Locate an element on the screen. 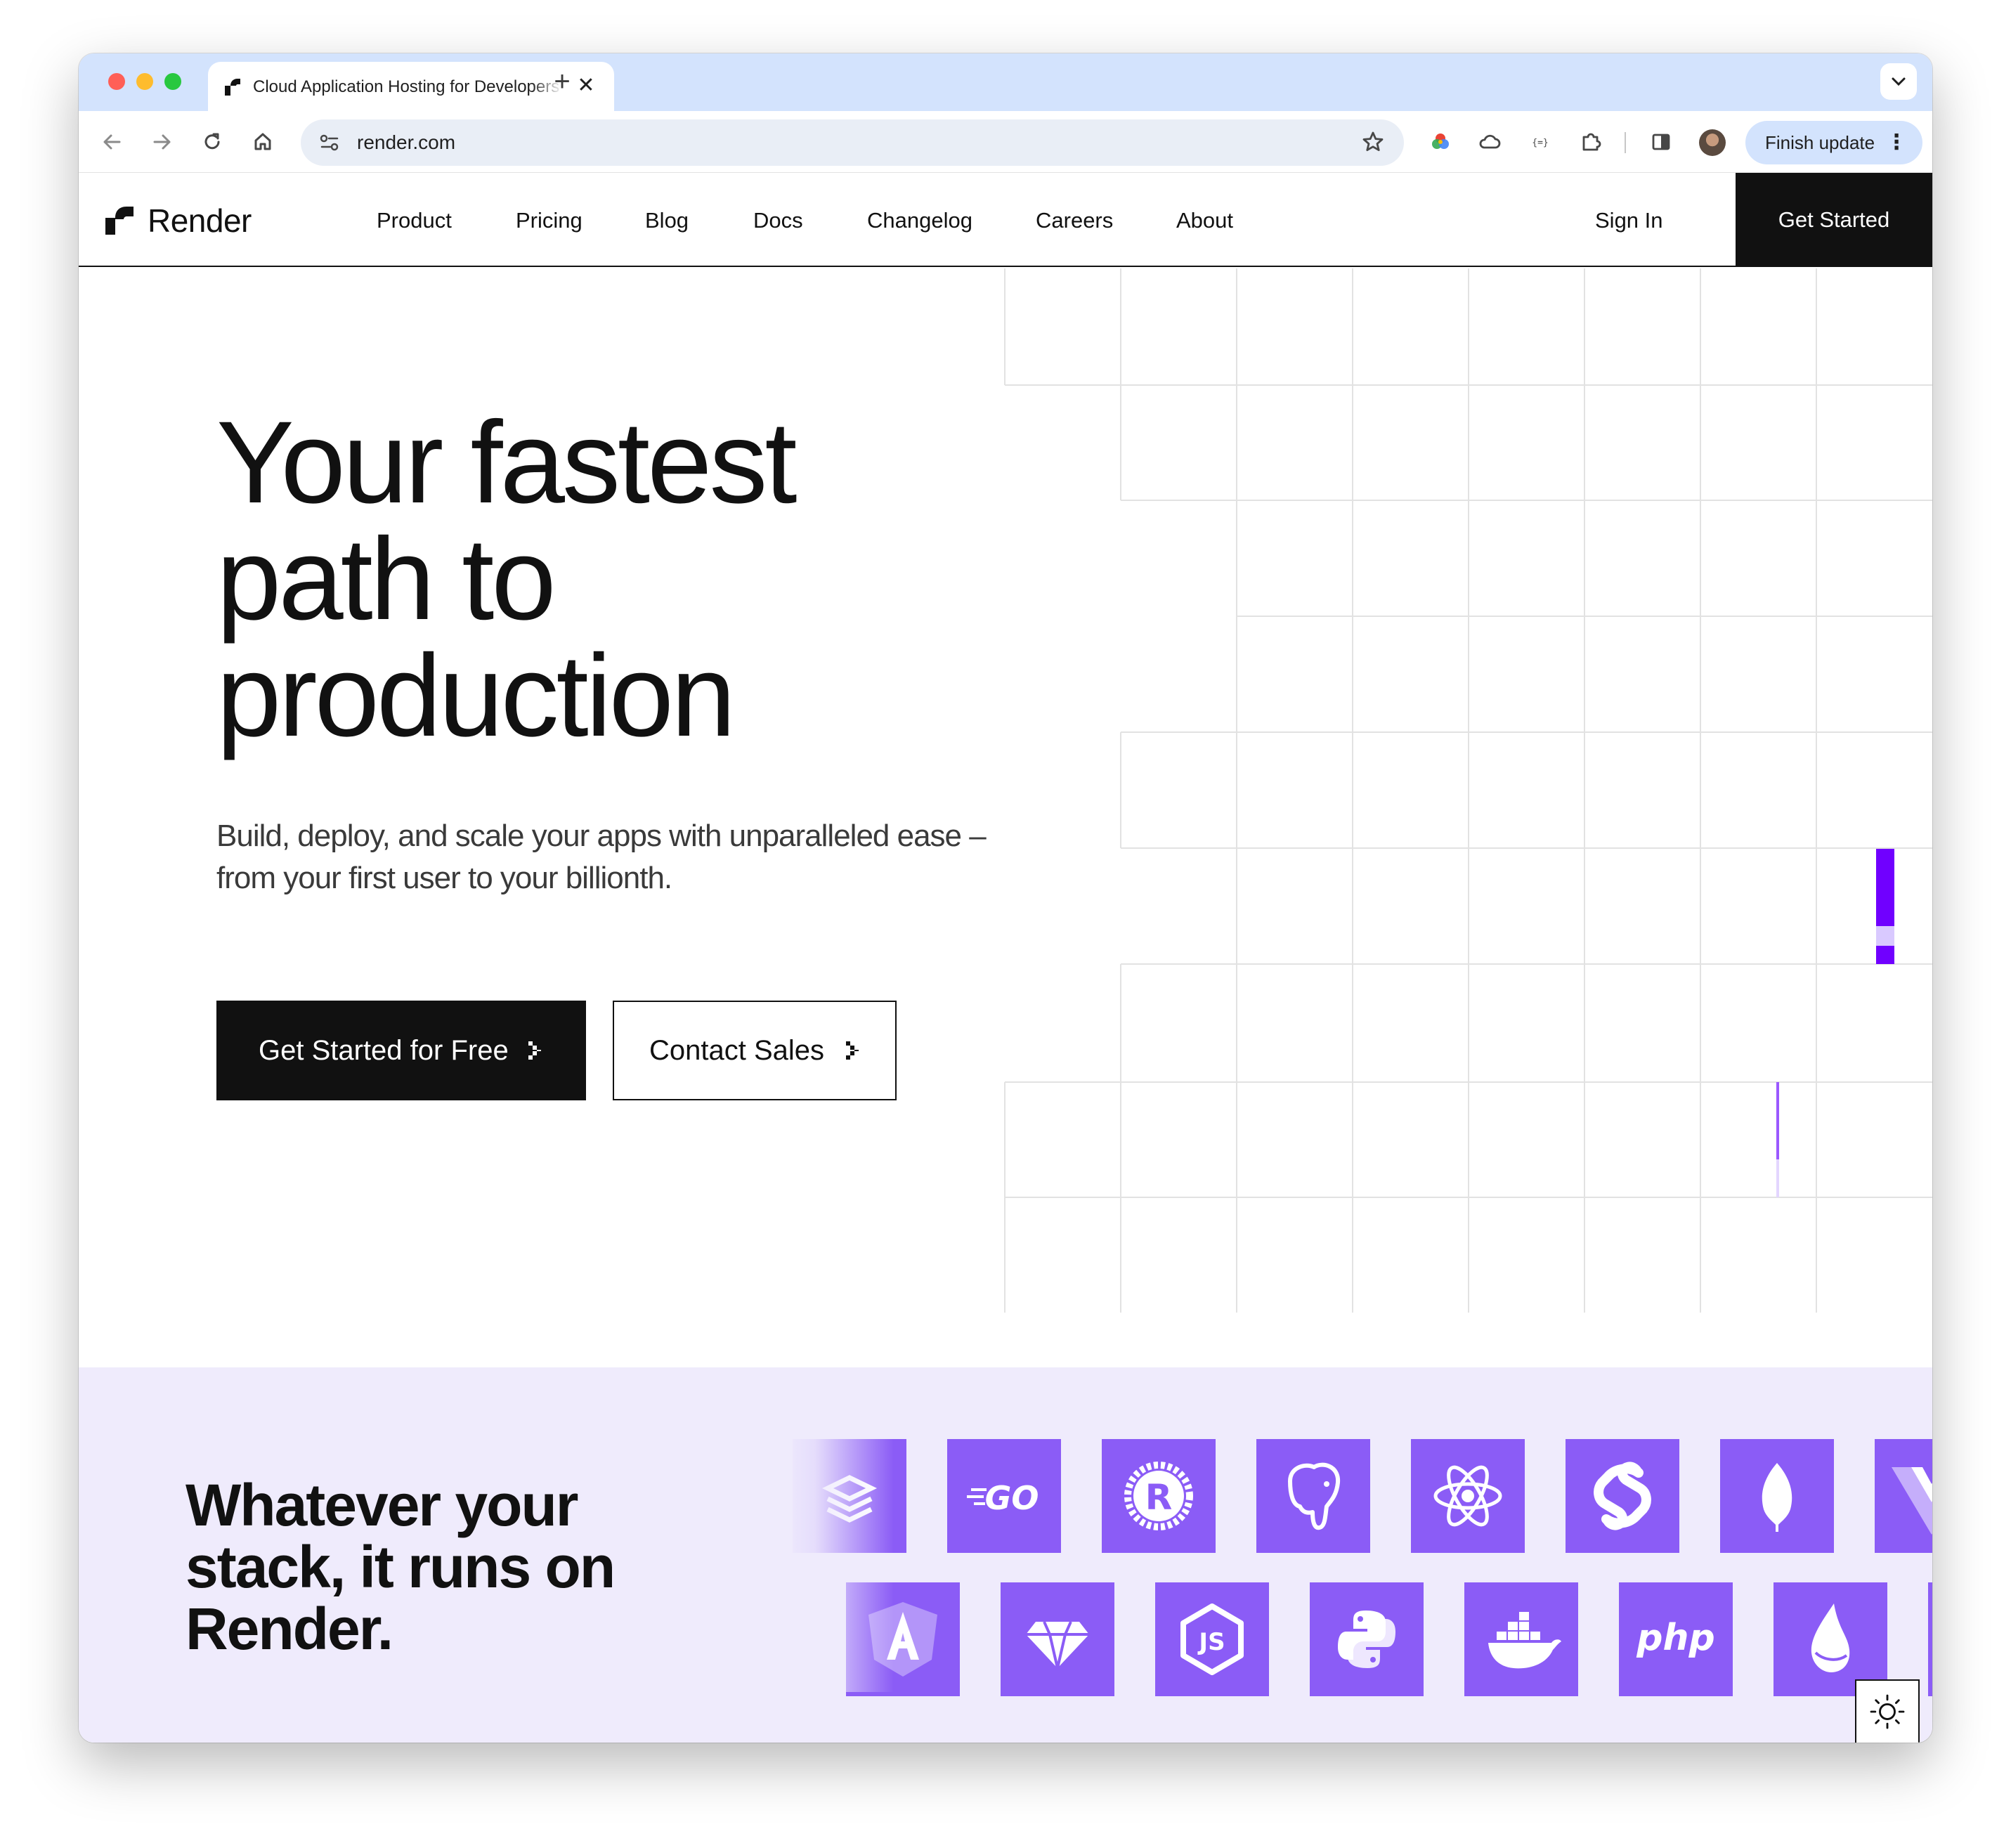 The width and height of the screenshot is (2011, 1848). render-favicon-icon is located at coordinates (232, 87).